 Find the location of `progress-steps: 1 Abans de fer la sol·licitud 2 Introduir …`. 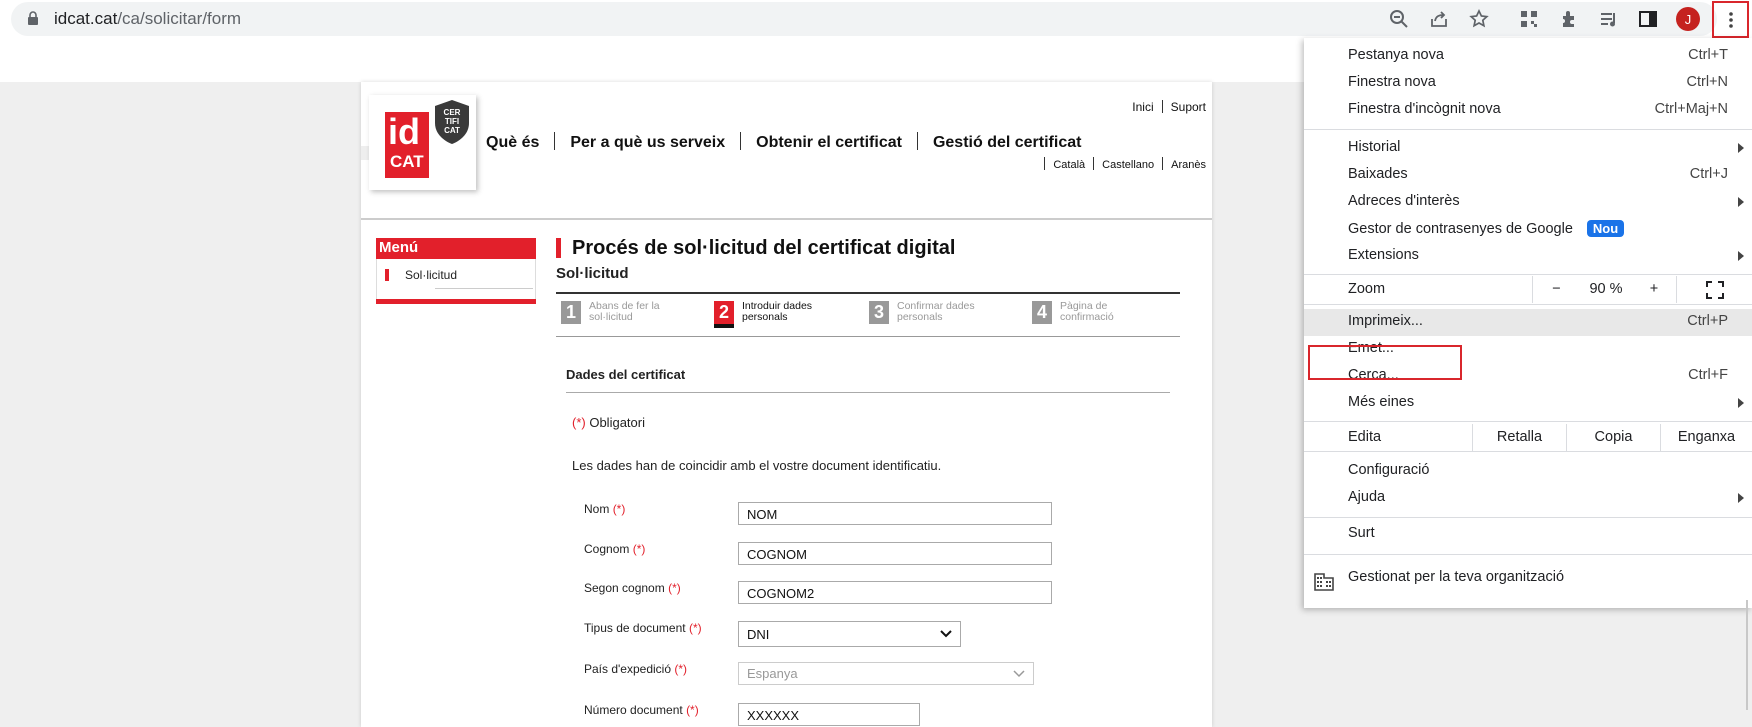

progress-steps: 1 Abans de fer la sol·licitud 2 Introduir … is located at coordinates (868, 314).